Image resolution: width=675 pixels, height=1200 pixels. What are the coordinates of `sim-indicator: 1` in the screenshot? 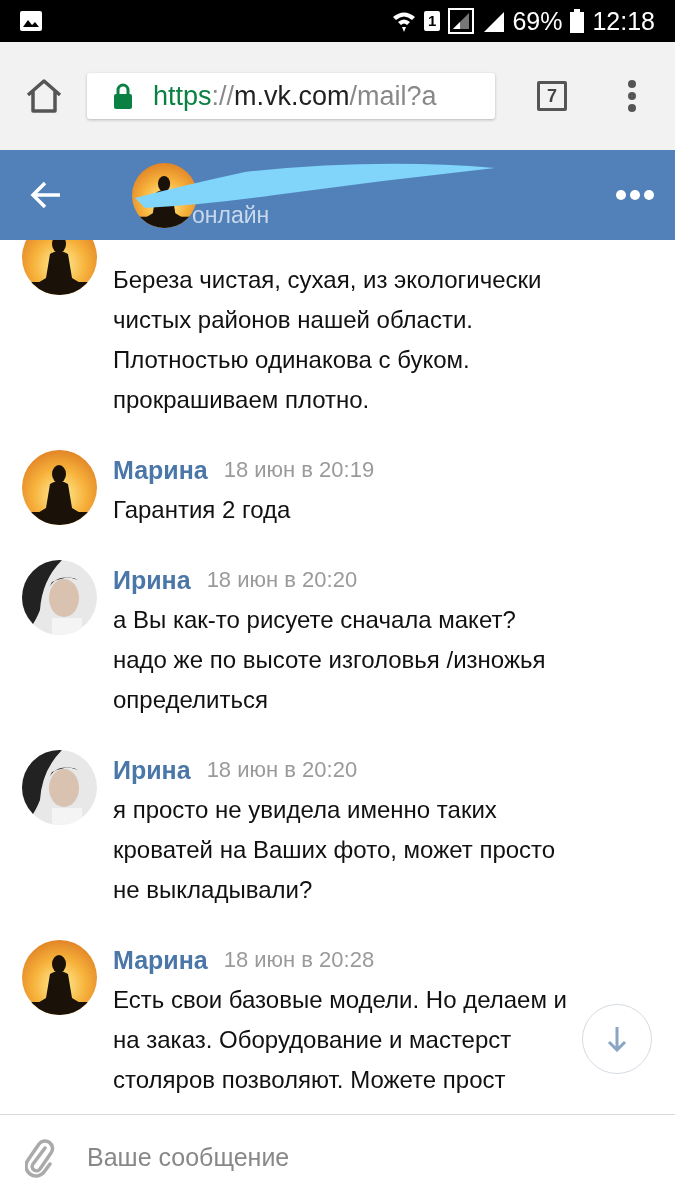 It's located at (432, 21).